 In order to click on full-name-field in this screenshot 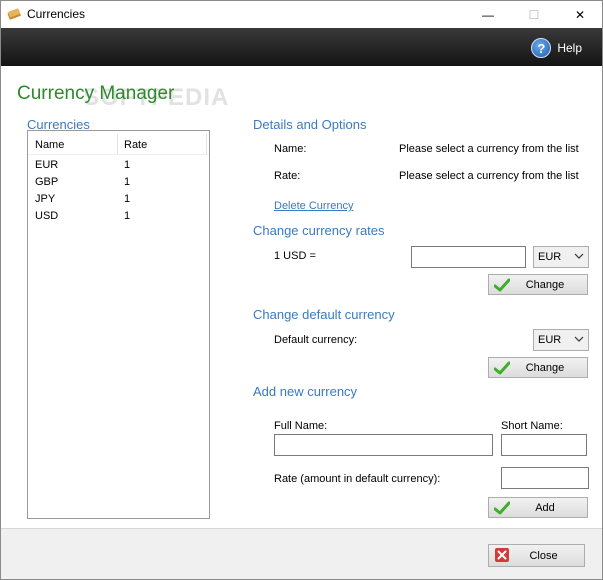, I will do `click(383, 445)`.